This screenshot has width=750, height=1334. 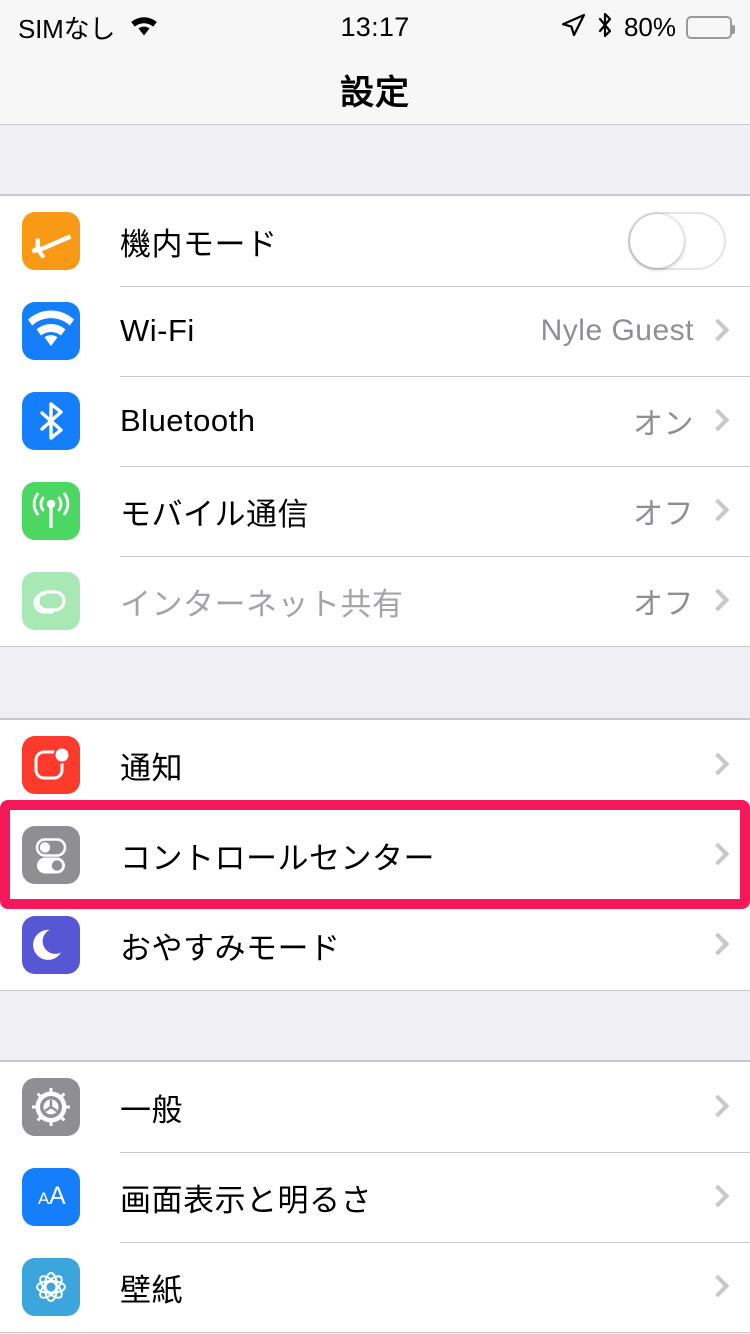 I want to click on nav-bar: 設定, so click(x=375, y=90).